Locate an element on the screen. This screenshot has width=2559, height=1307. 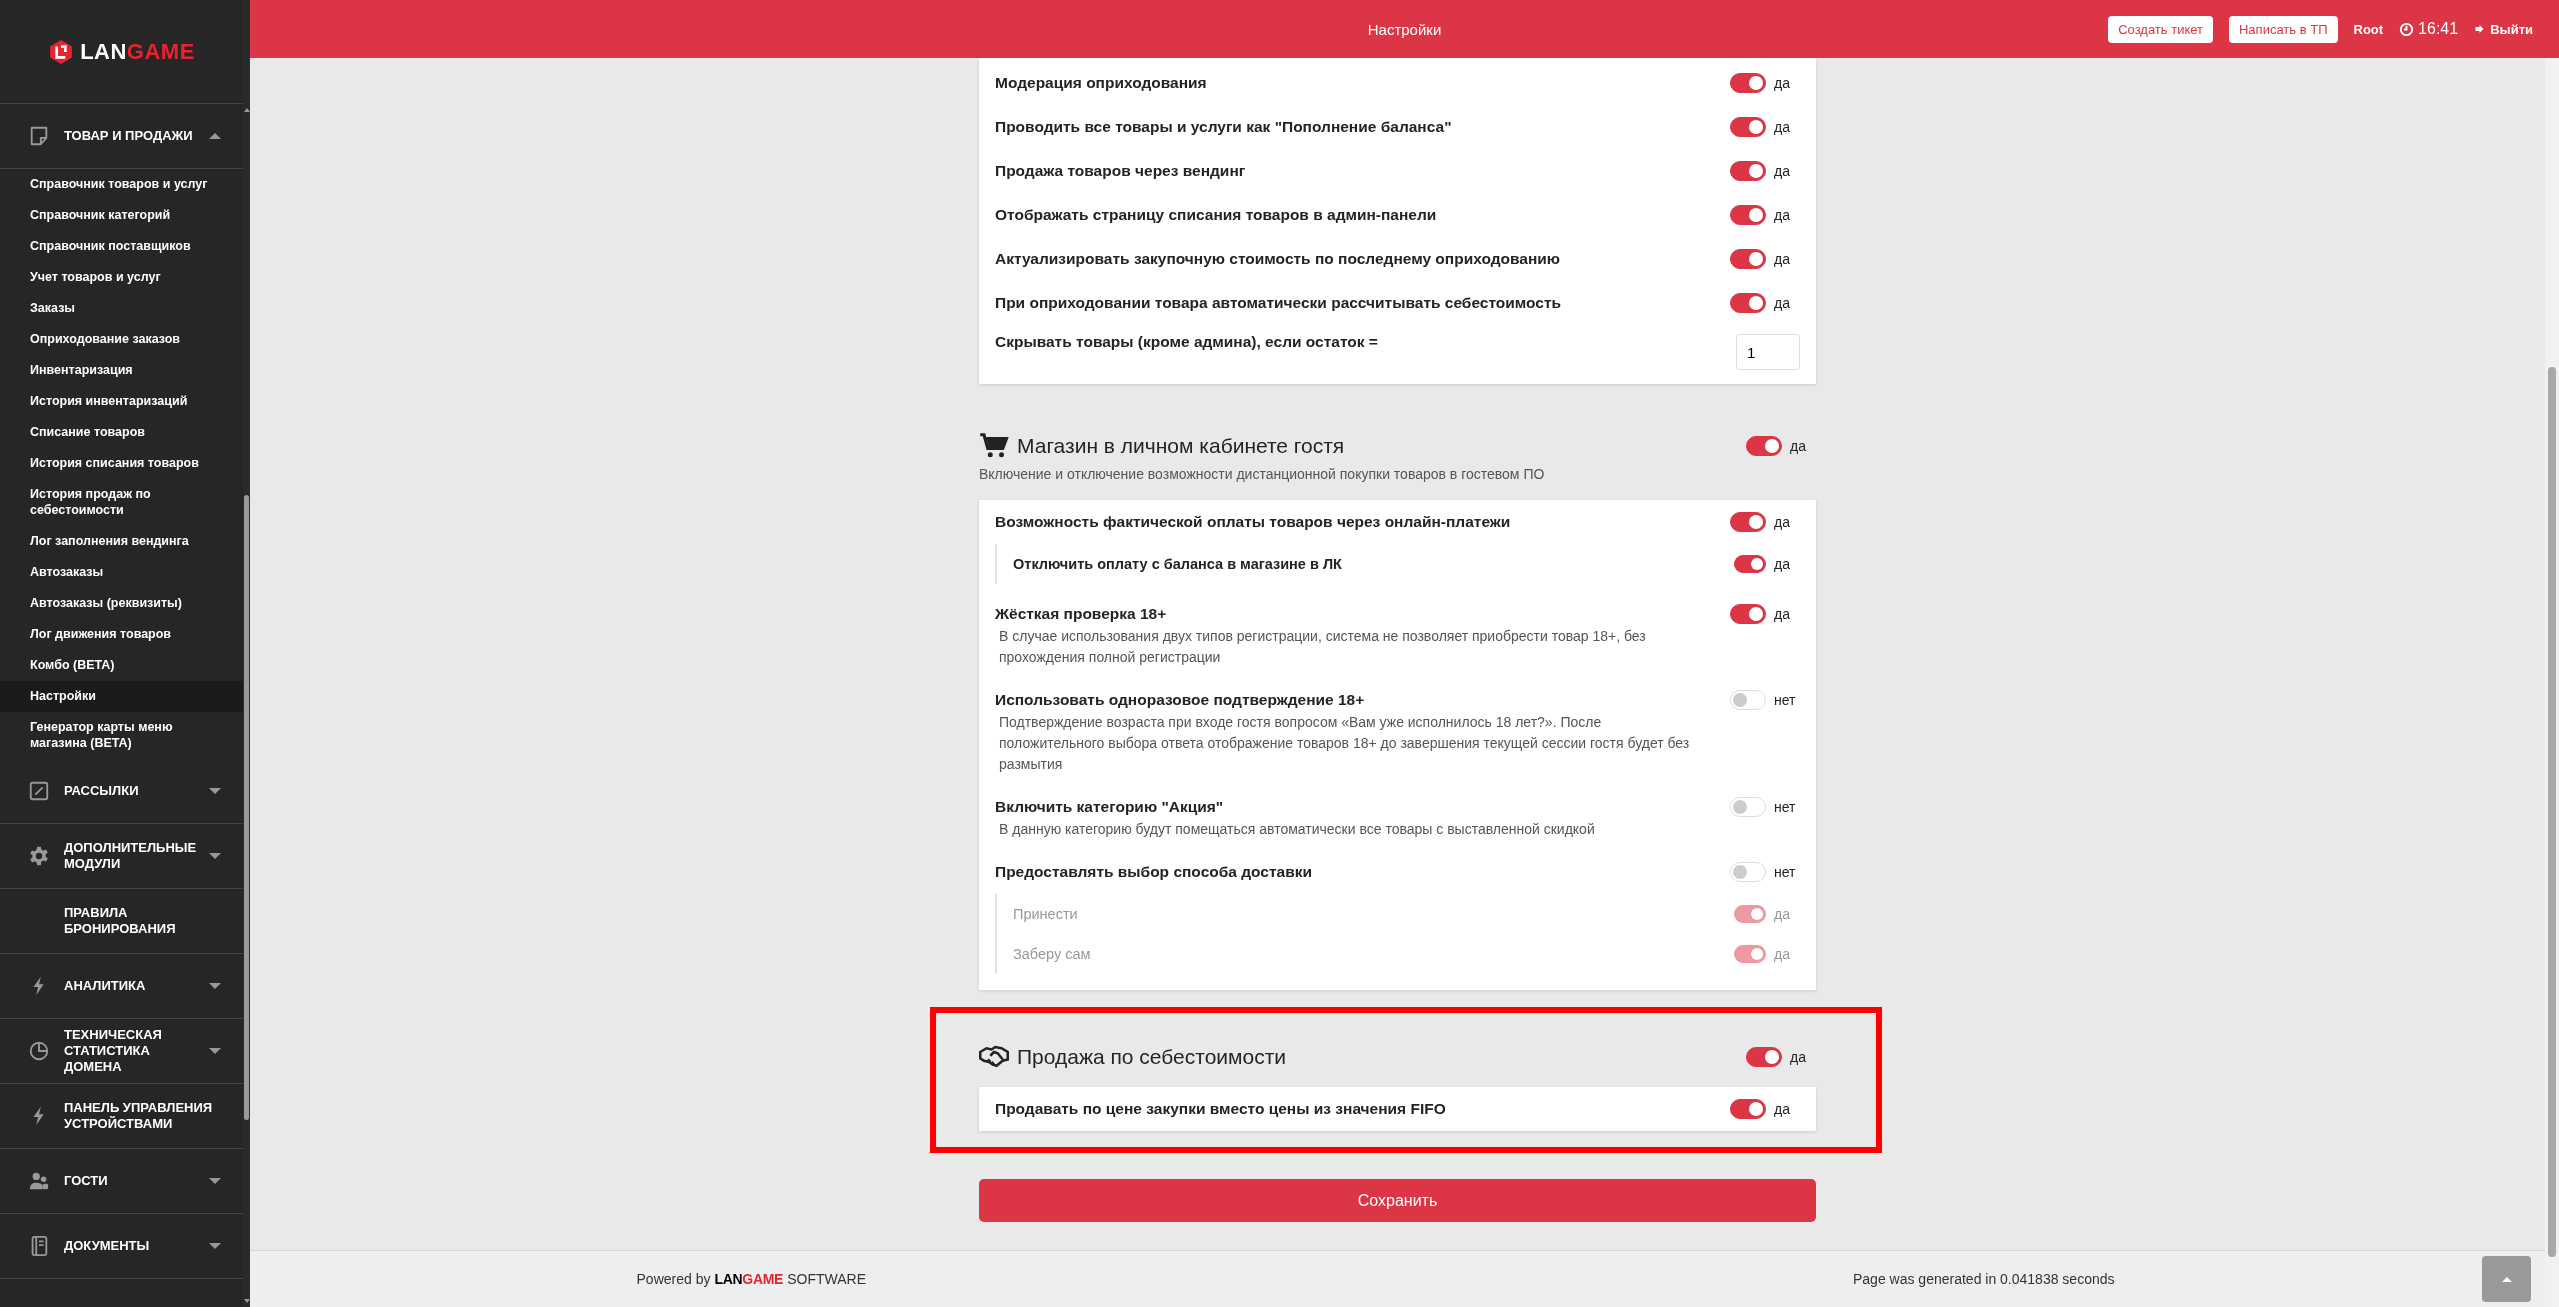
section-title: Магазин в личном кабинете гостя is located at coordinates (1181, 446).